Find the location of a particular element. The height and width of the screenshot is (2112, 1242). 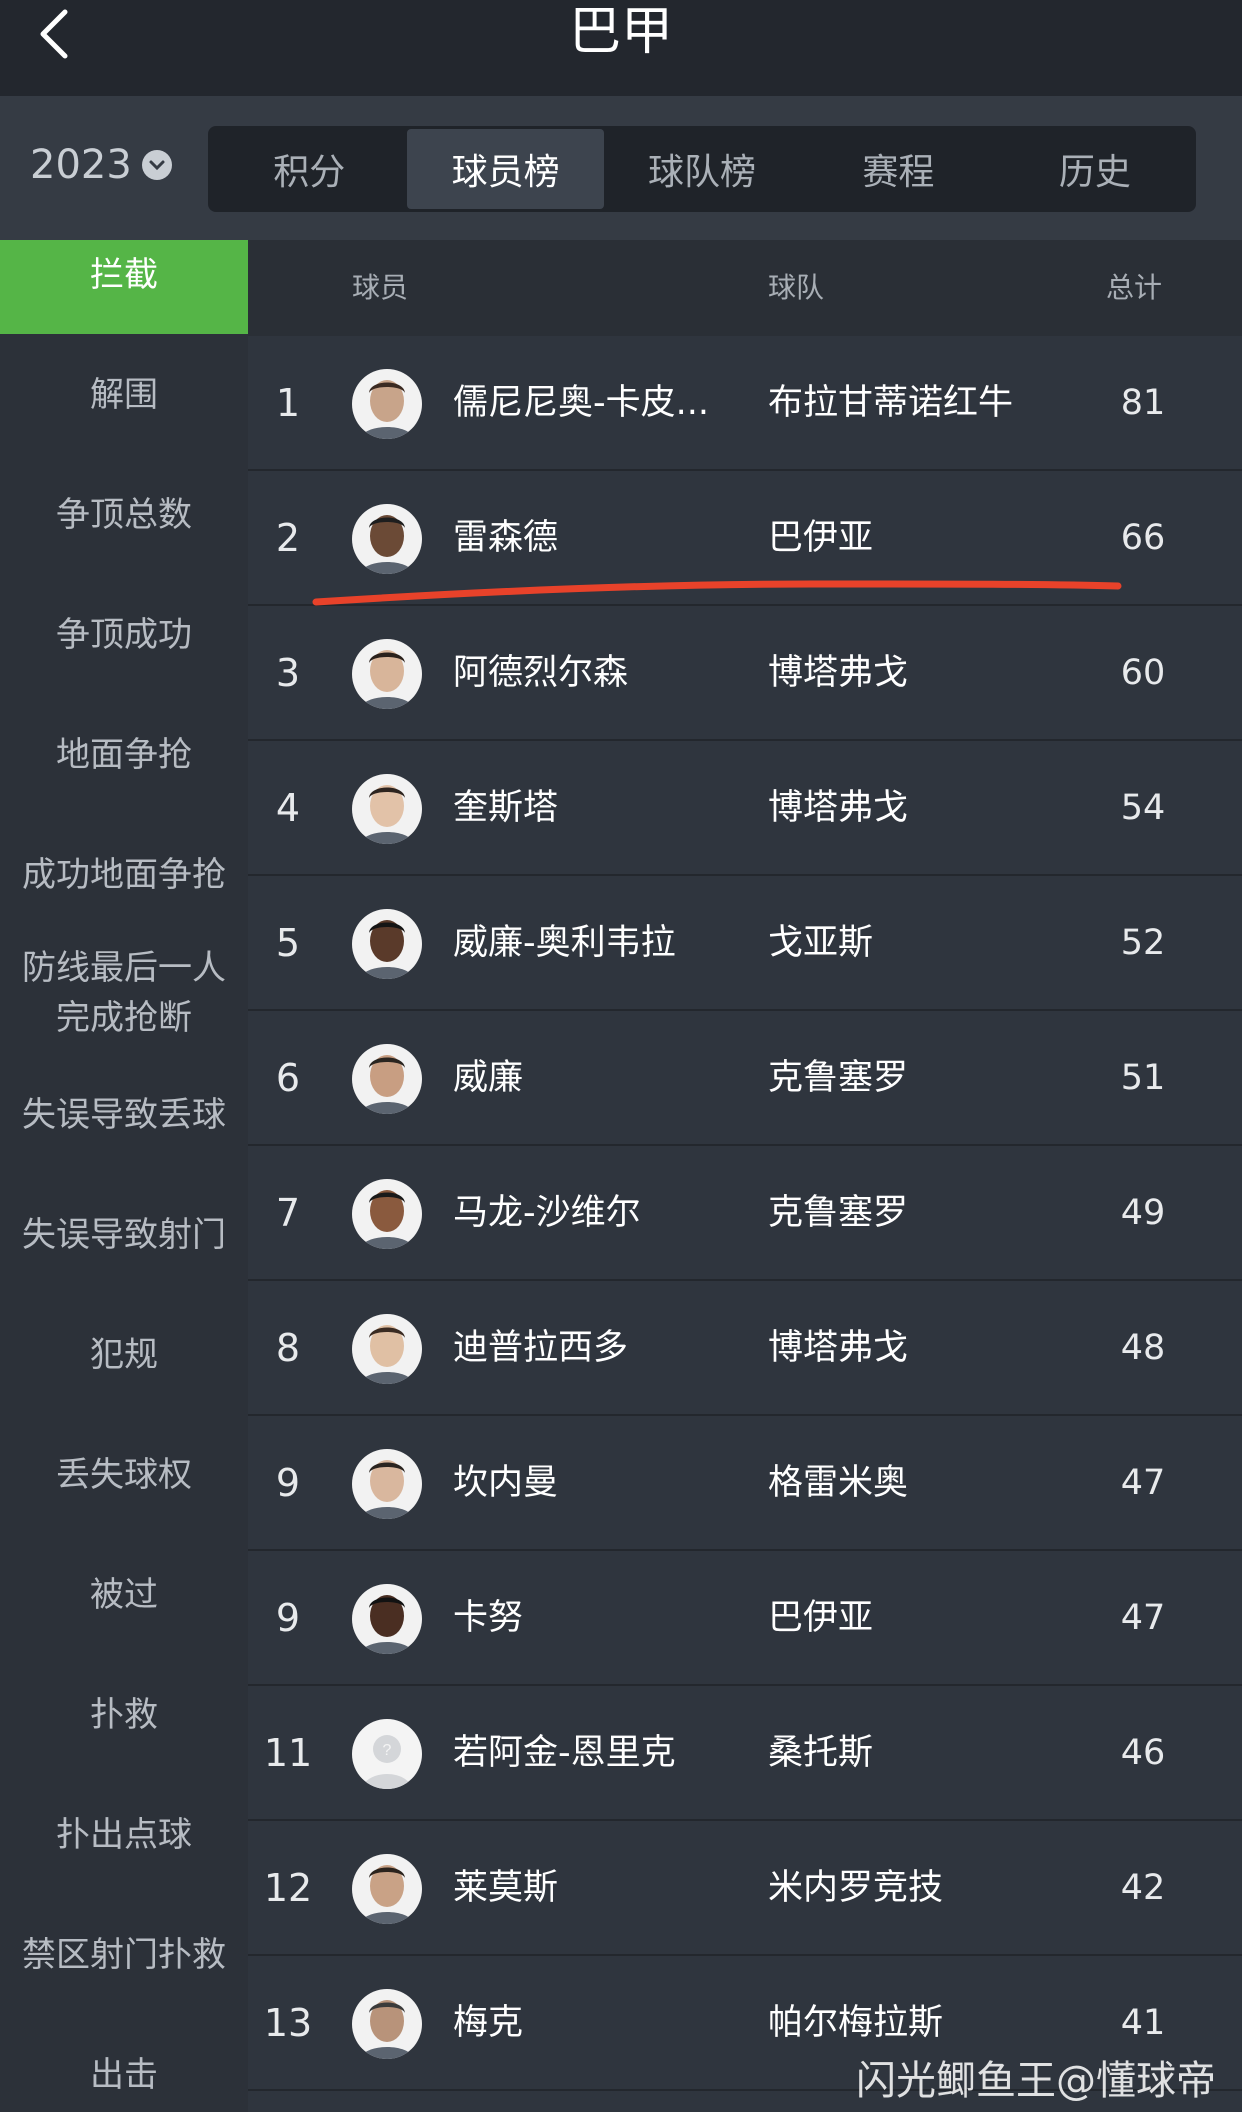

sidebar-item-ground-duels: 地面争抢 is located at coordinates (124, 755).